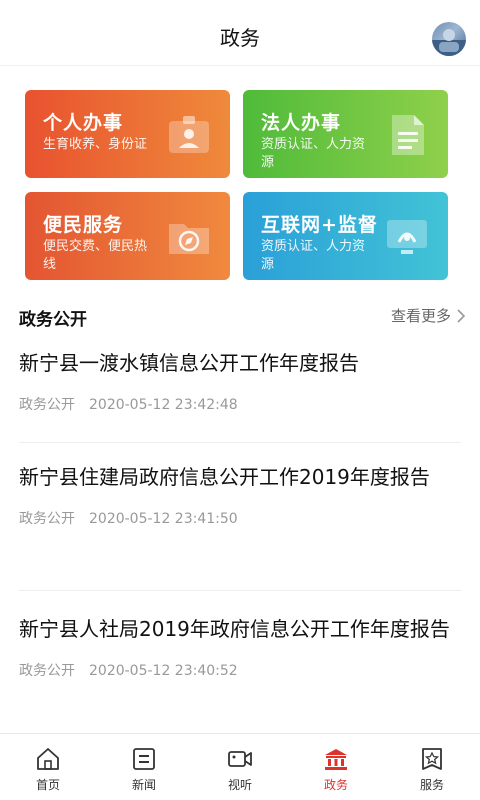  What do you see at coordinates (240, 670) in the screenshot?
I see `news-meta: 政务公开 2020-05-12 23:40:52` at bounding box center [240, 670].